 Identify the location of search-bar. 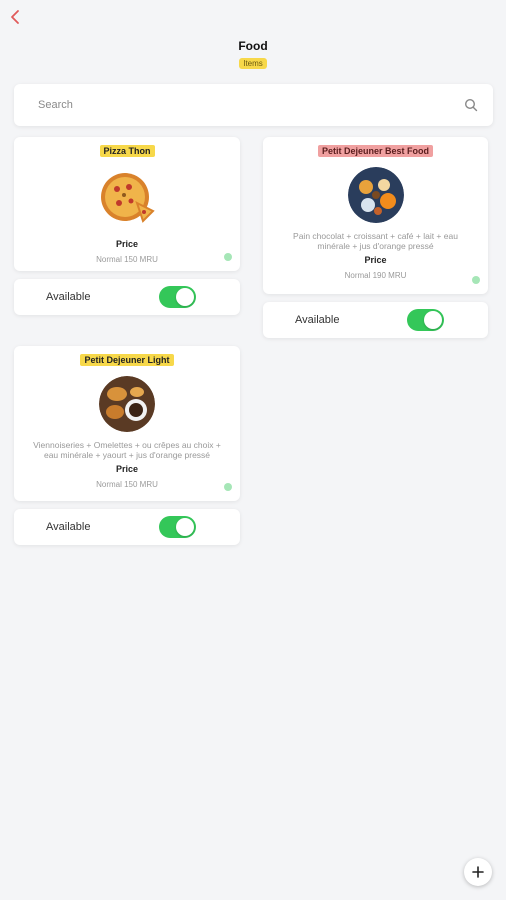
(253, 105).